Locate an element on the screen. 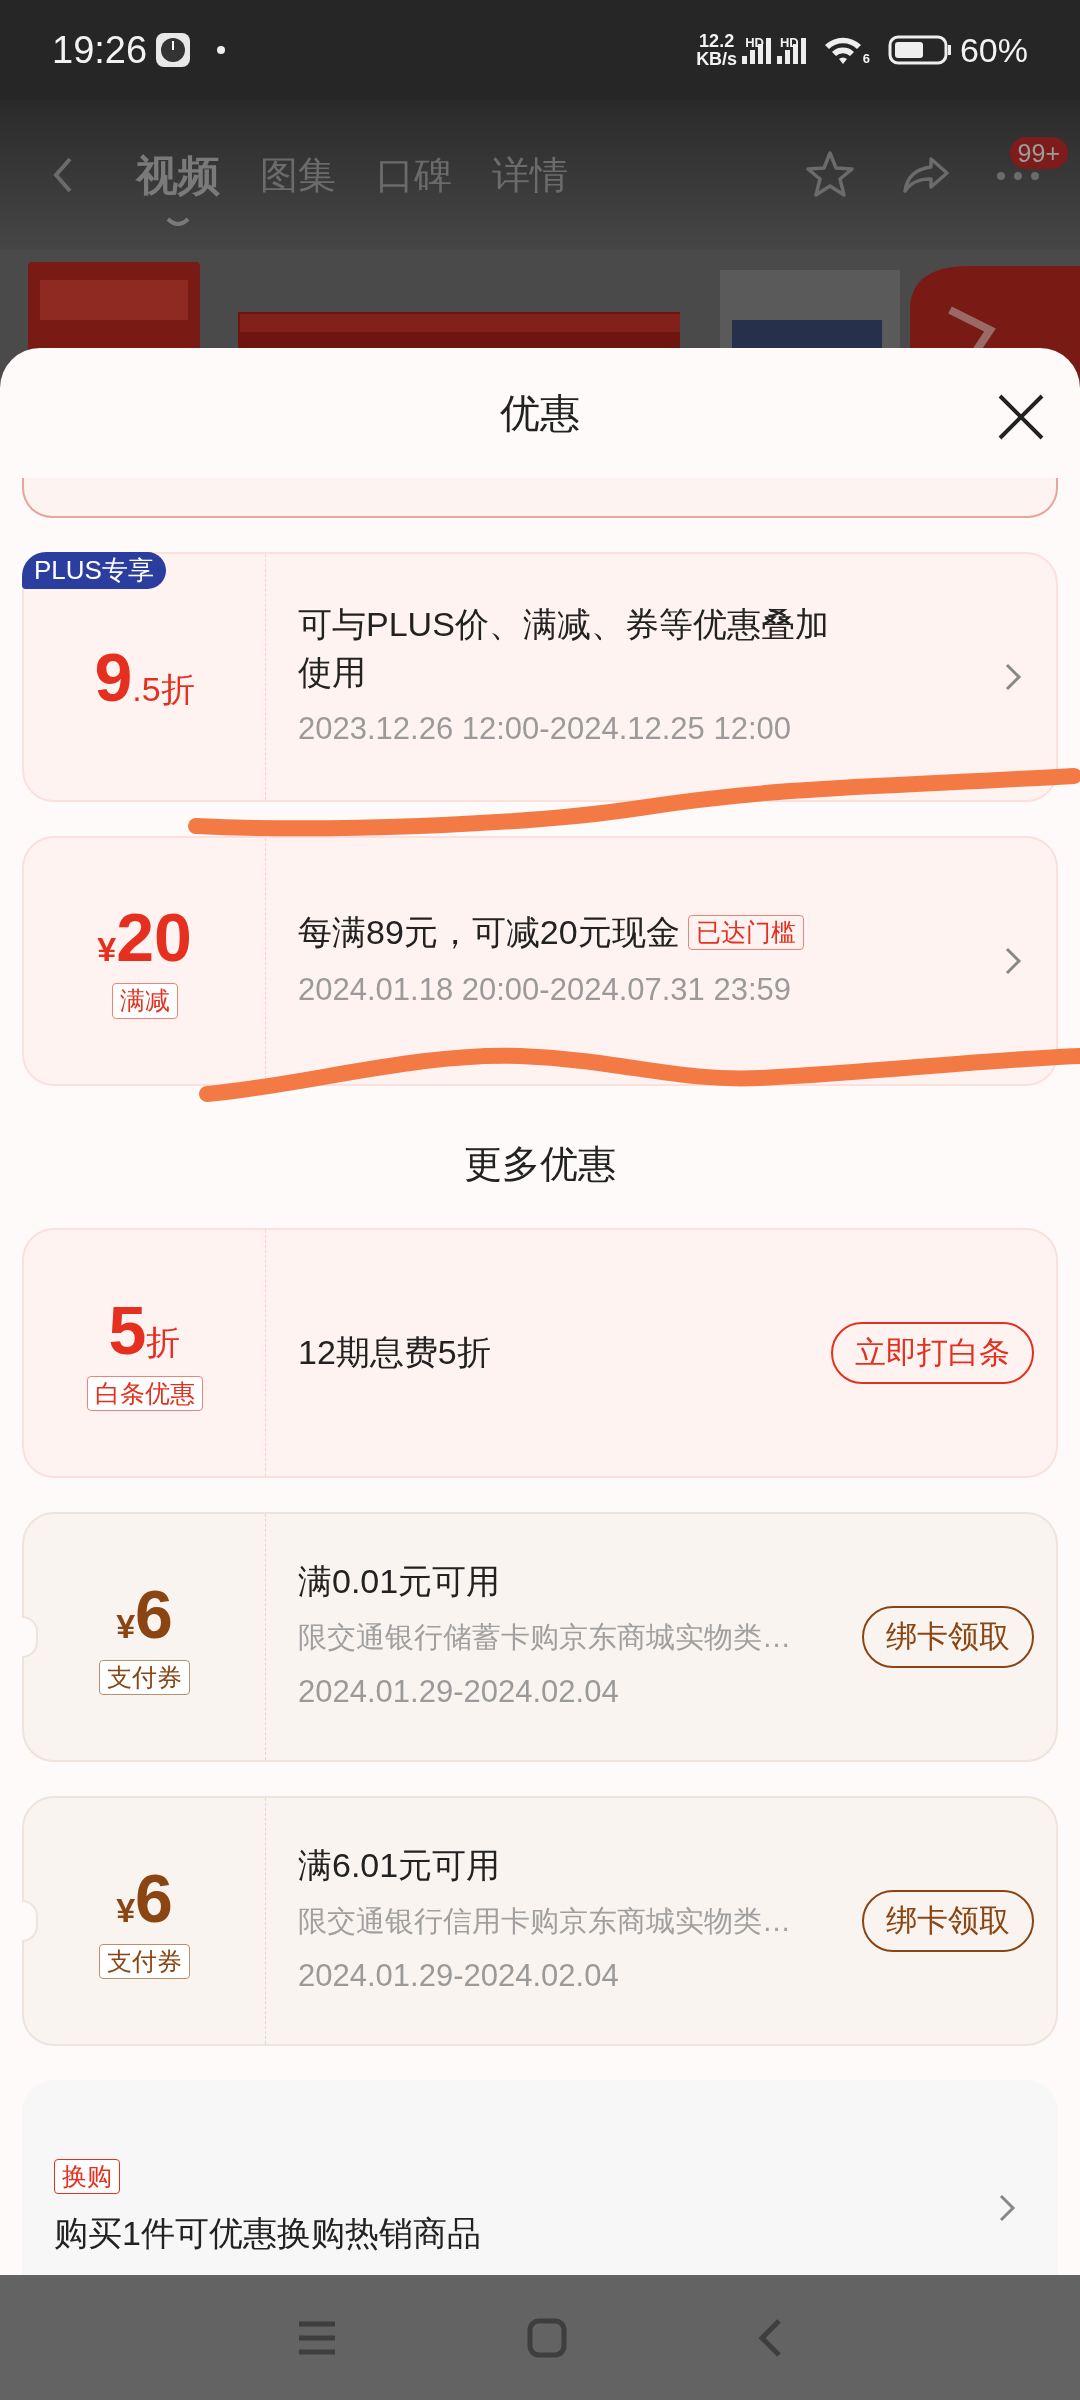  offer-card: 5折 白条优惠 12期息费5折 立即打白条 is located at coordinates (540, 1353).